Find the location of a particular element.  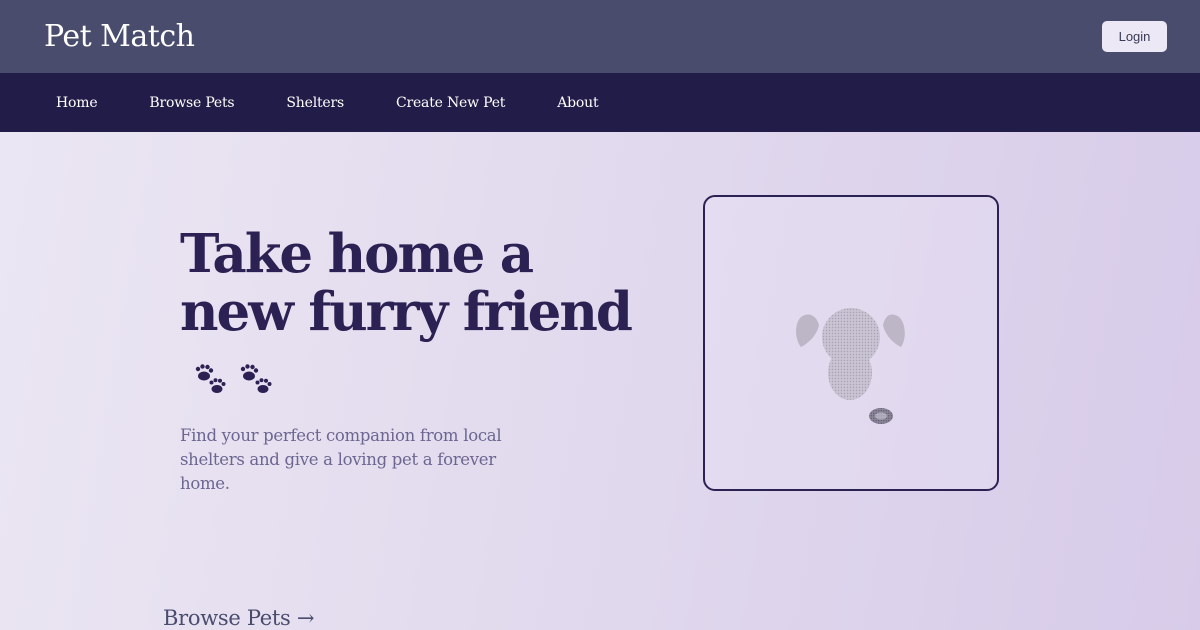

paw-prints-icon is located at coordinates (233, 378).